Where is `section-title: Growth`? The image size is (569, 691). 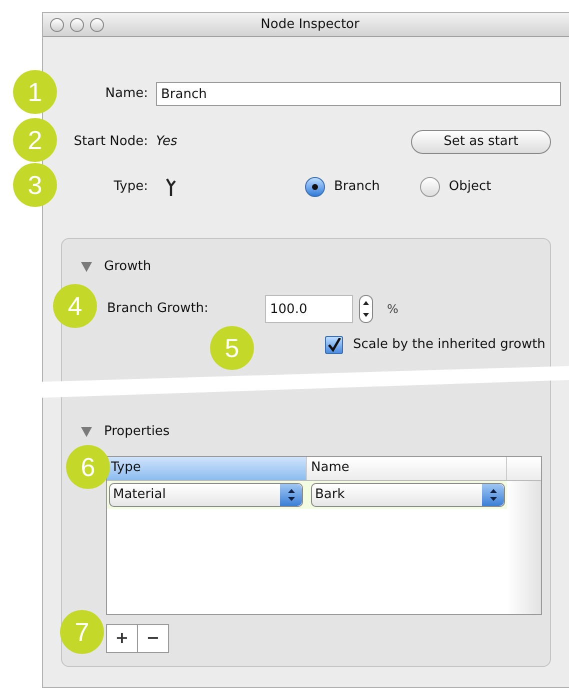 section-title: Growth is located at coordinates (128, 267).